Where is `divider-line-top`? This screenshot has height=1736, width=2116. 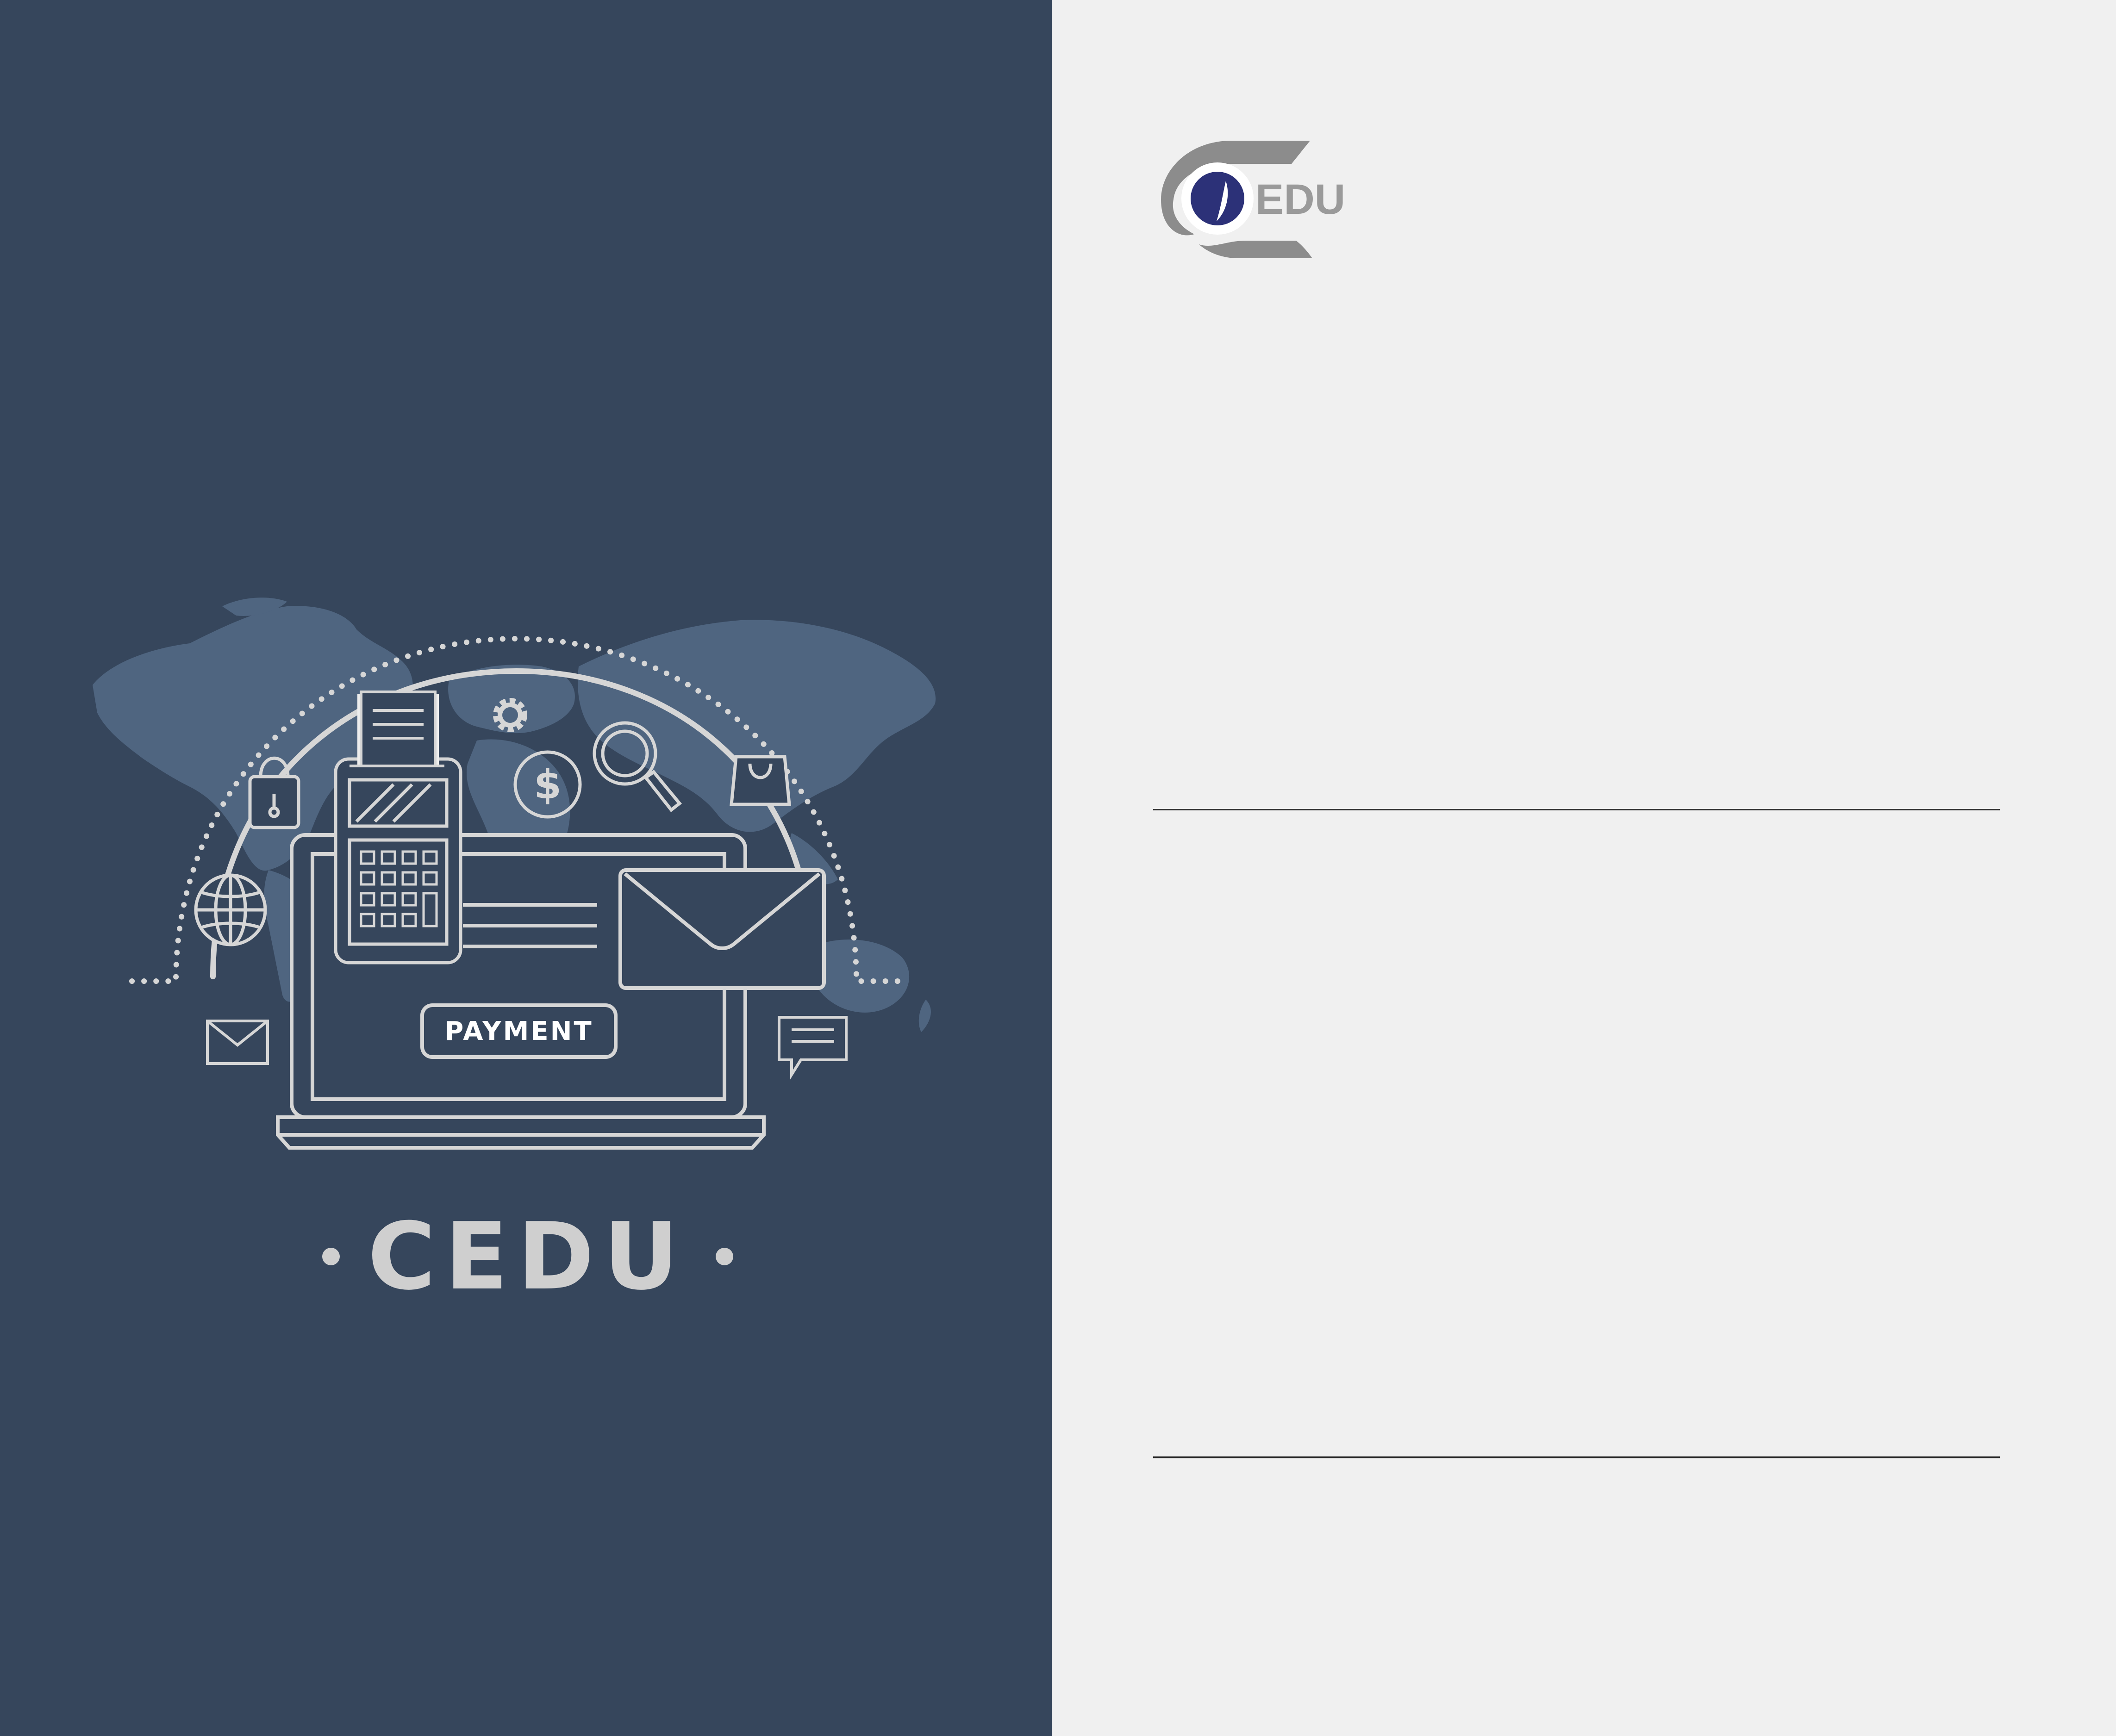 divider-line-top is located at coordinates (1576, 809).